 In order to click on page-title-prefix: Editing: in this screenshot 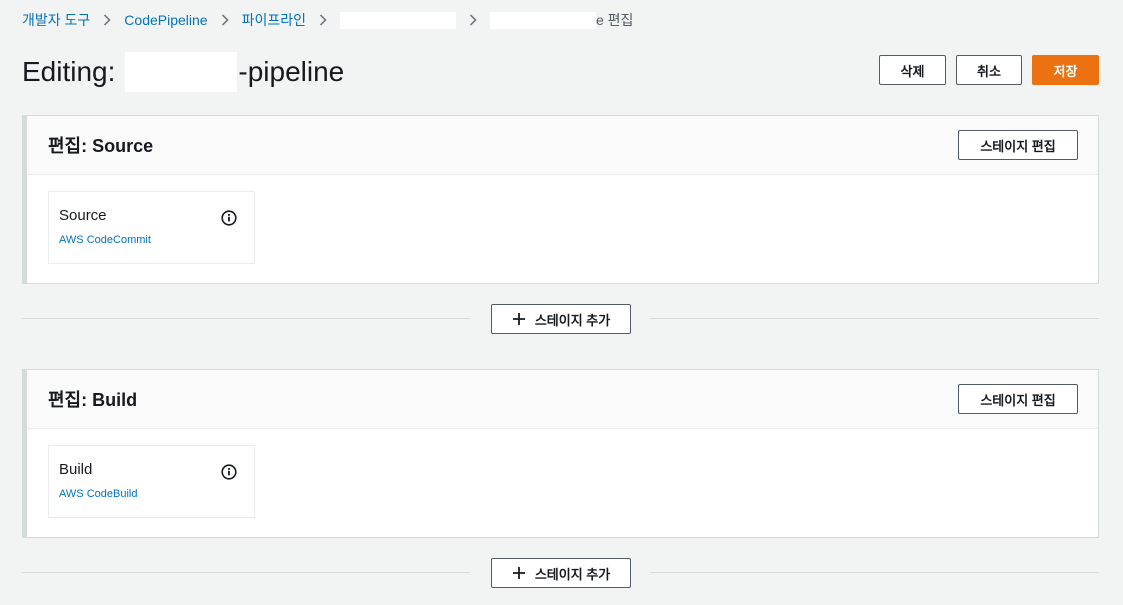, I will do `click(69, 71)`.